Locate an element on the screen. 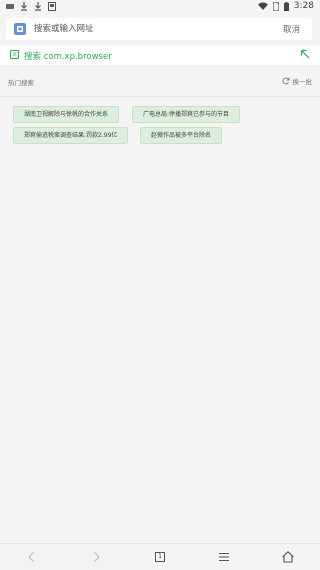 Image resolution: width=320 pixels, height=570 pixels. refresh-icon is located at coordinates (285, 81).